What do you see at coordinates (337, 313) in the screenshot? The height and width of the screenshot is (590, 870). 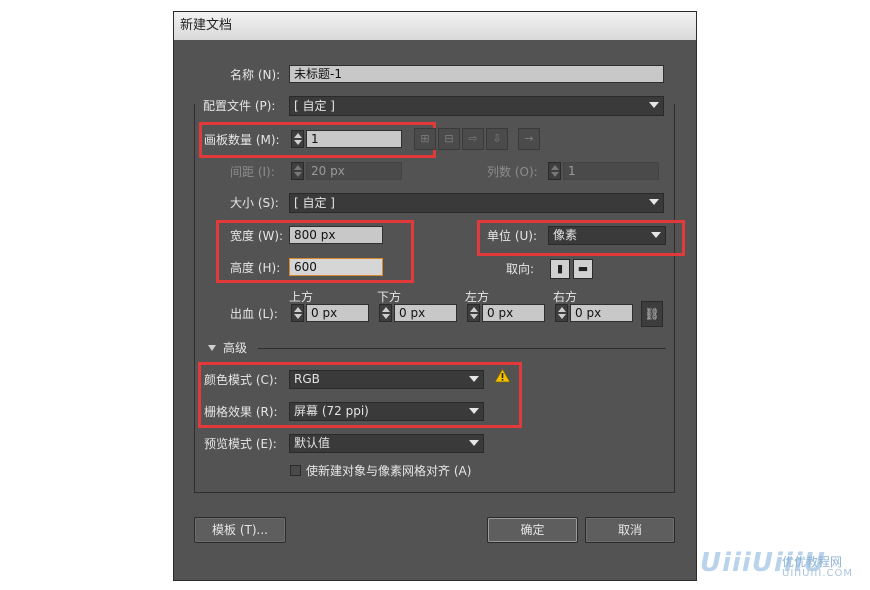 I see `bleed-top-input: 0 px` at bounding box center [337, 313].